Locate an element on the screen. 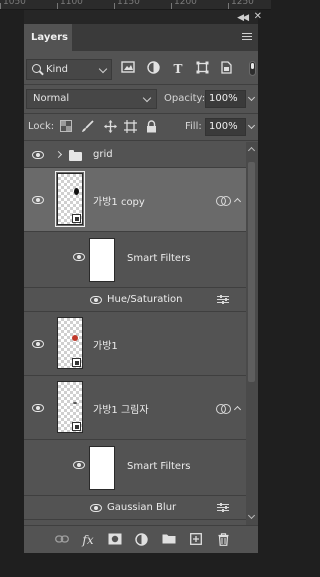  layer-name: 가방1 그림자 is located at coordinates (121, 410).